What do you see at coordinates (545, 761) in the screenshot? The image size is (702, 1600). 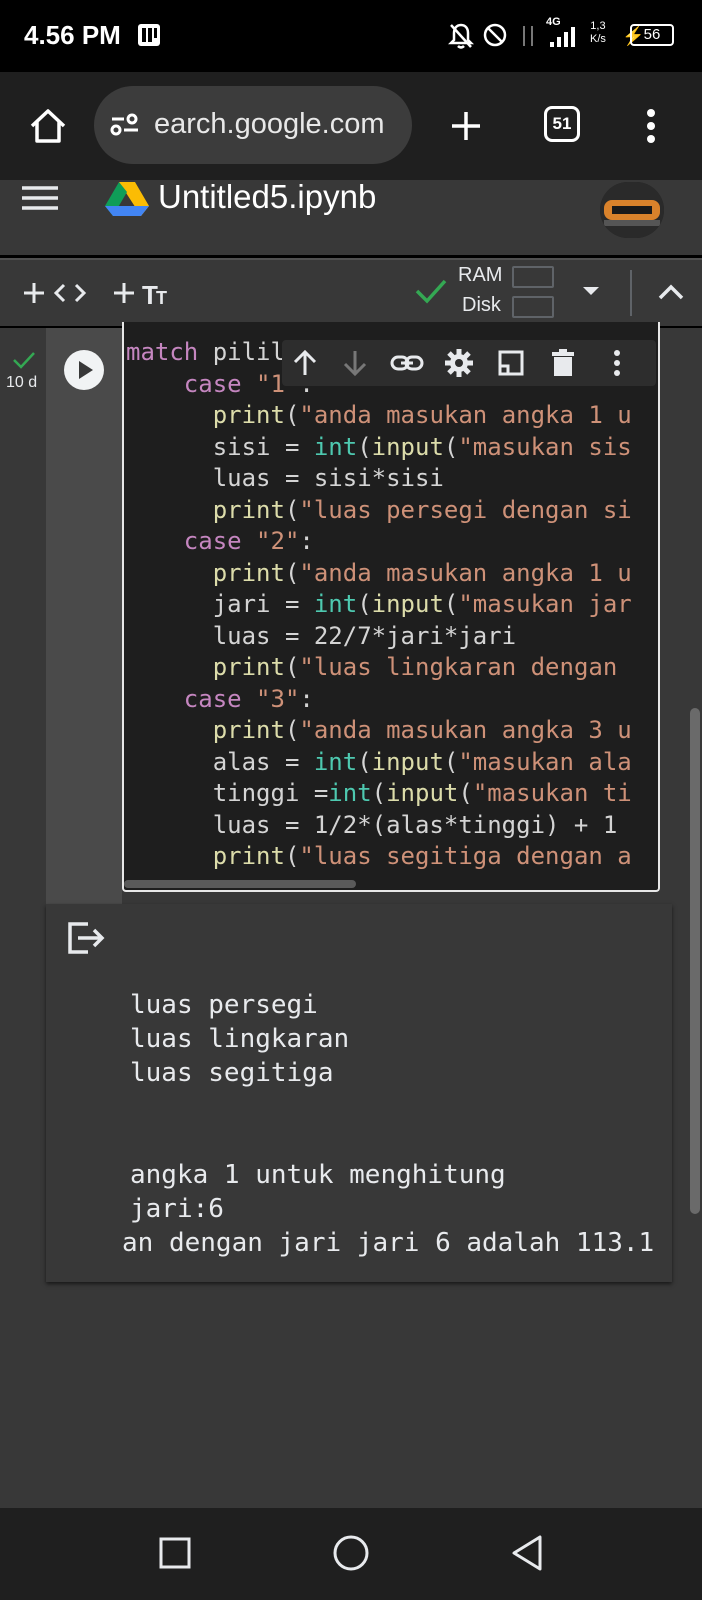 I see `code-token: "masukan ala` at bounding box center [545, 761].